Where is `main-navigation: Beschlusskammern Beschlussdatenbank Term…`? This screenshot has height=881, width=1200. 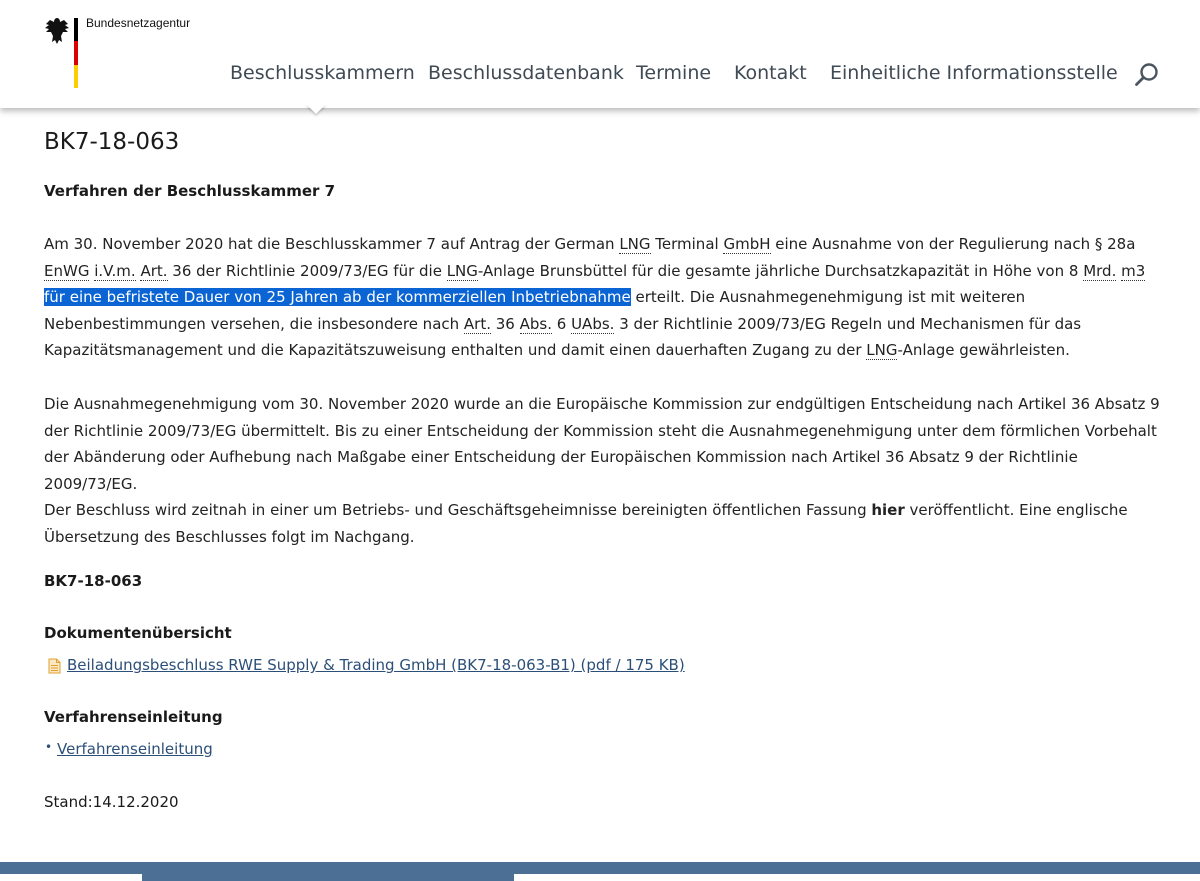 main-navigation: Beschlusskammern Beschlussdatenbank Term… is located at coordinates (715, 75).